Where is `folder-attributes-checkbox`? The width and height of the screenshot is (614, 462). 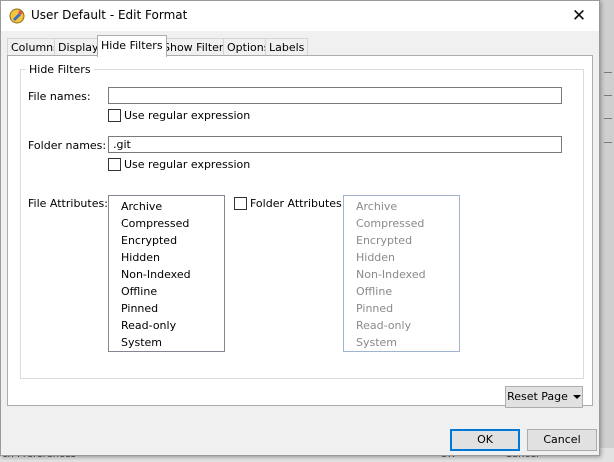 folder-attributes-checkbox is located at coordinates (240, 203).